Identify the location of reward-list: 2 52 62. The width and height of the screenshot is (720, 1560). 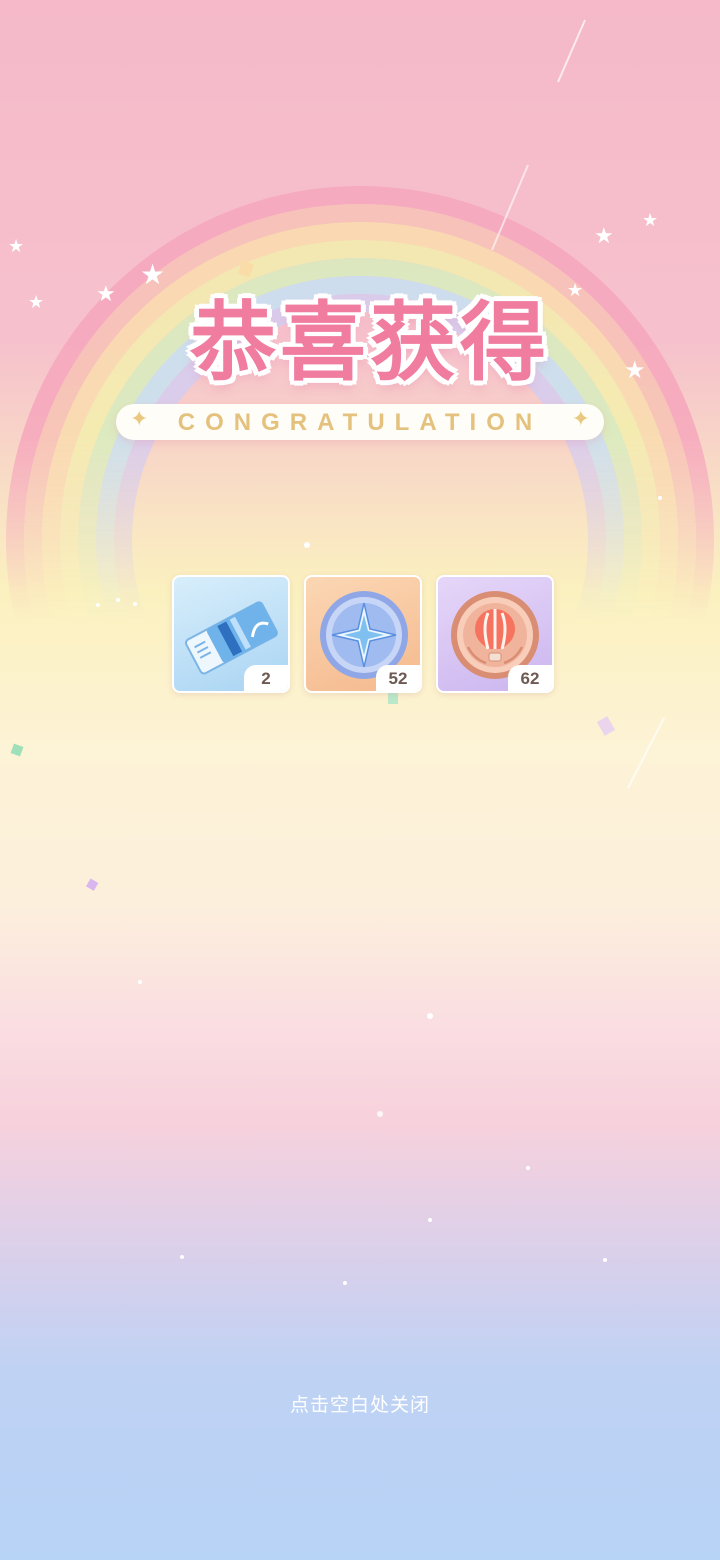
(363, 634).